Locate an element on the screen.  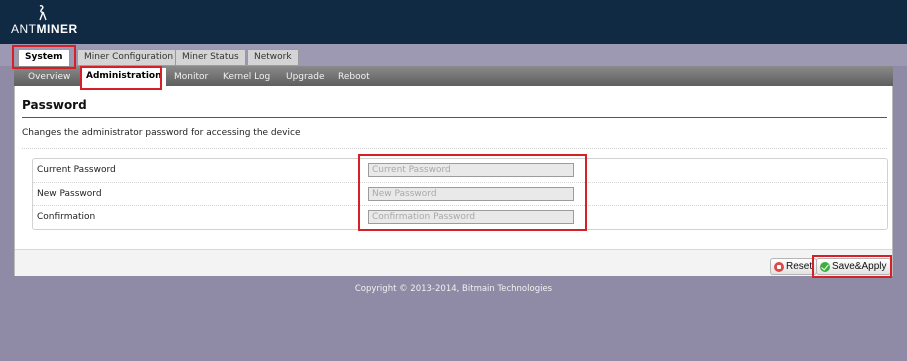
form-row-confirmation: Confirmation is located at coordinates (460, 216).